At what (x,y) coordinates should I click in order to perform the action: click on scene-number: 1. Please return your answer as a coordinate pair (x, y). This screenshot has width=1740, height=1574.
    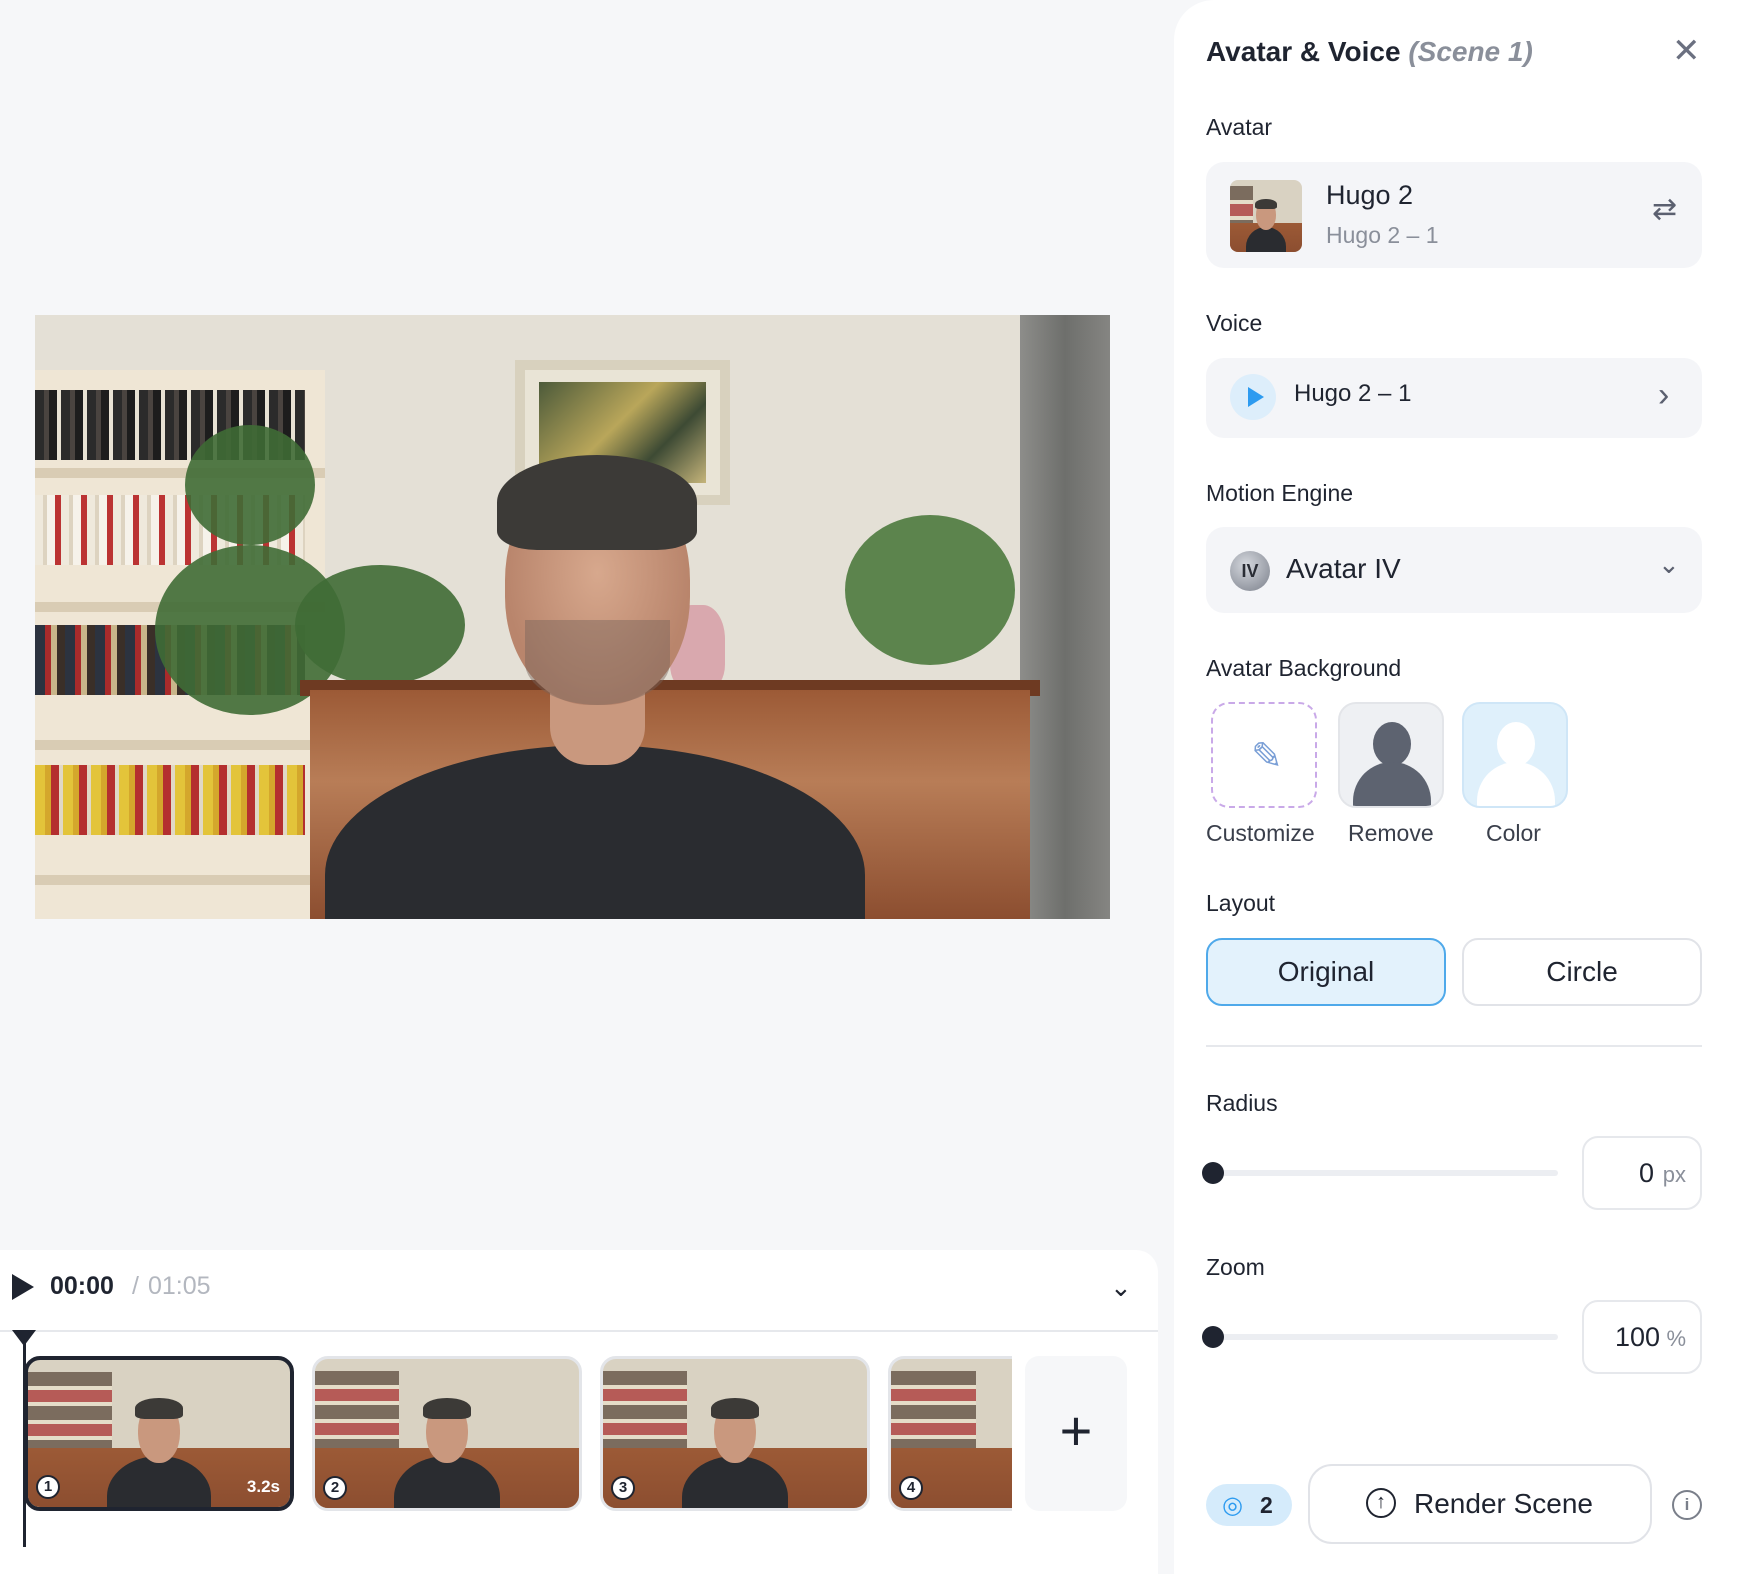
    Looking at the image, I should click on (48, 1487).